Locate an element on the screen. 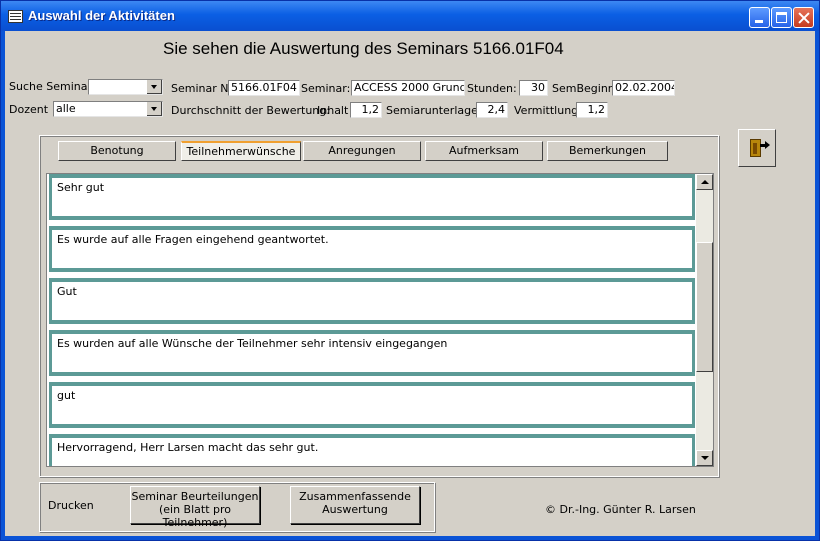 Image resolution: width=820 pixels, height=541 pixels. print-label: Drucken is located at coordinates (71, 505).